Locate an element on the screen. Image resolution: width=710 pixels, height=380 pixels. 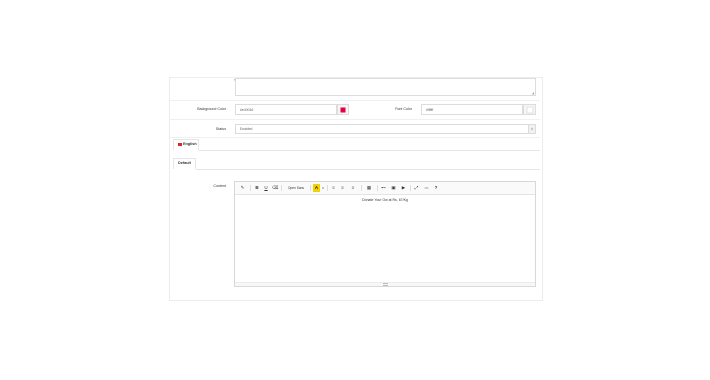
background-color-swatch is located at coordinates (343, 109).